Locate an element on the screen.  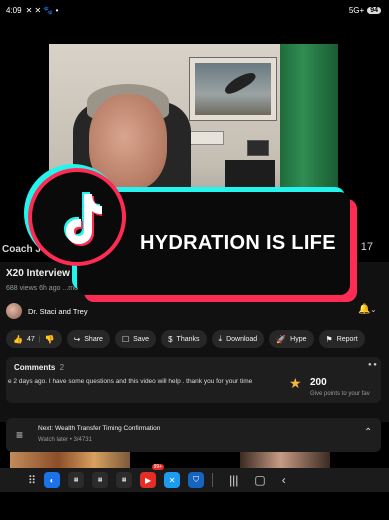
share-label: Share is located at coordinates (93, 339).